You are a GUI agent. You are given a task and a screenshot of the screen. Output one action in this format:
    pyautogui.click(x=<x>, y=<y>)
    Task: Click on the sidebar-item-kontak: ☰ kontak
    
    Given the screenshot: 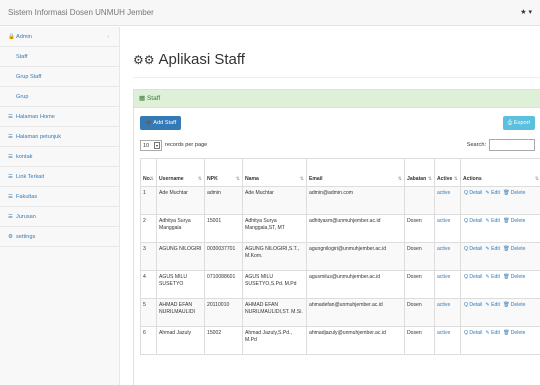 What is the action you would take?
    pyautogui.click(x=59, y=157)
    